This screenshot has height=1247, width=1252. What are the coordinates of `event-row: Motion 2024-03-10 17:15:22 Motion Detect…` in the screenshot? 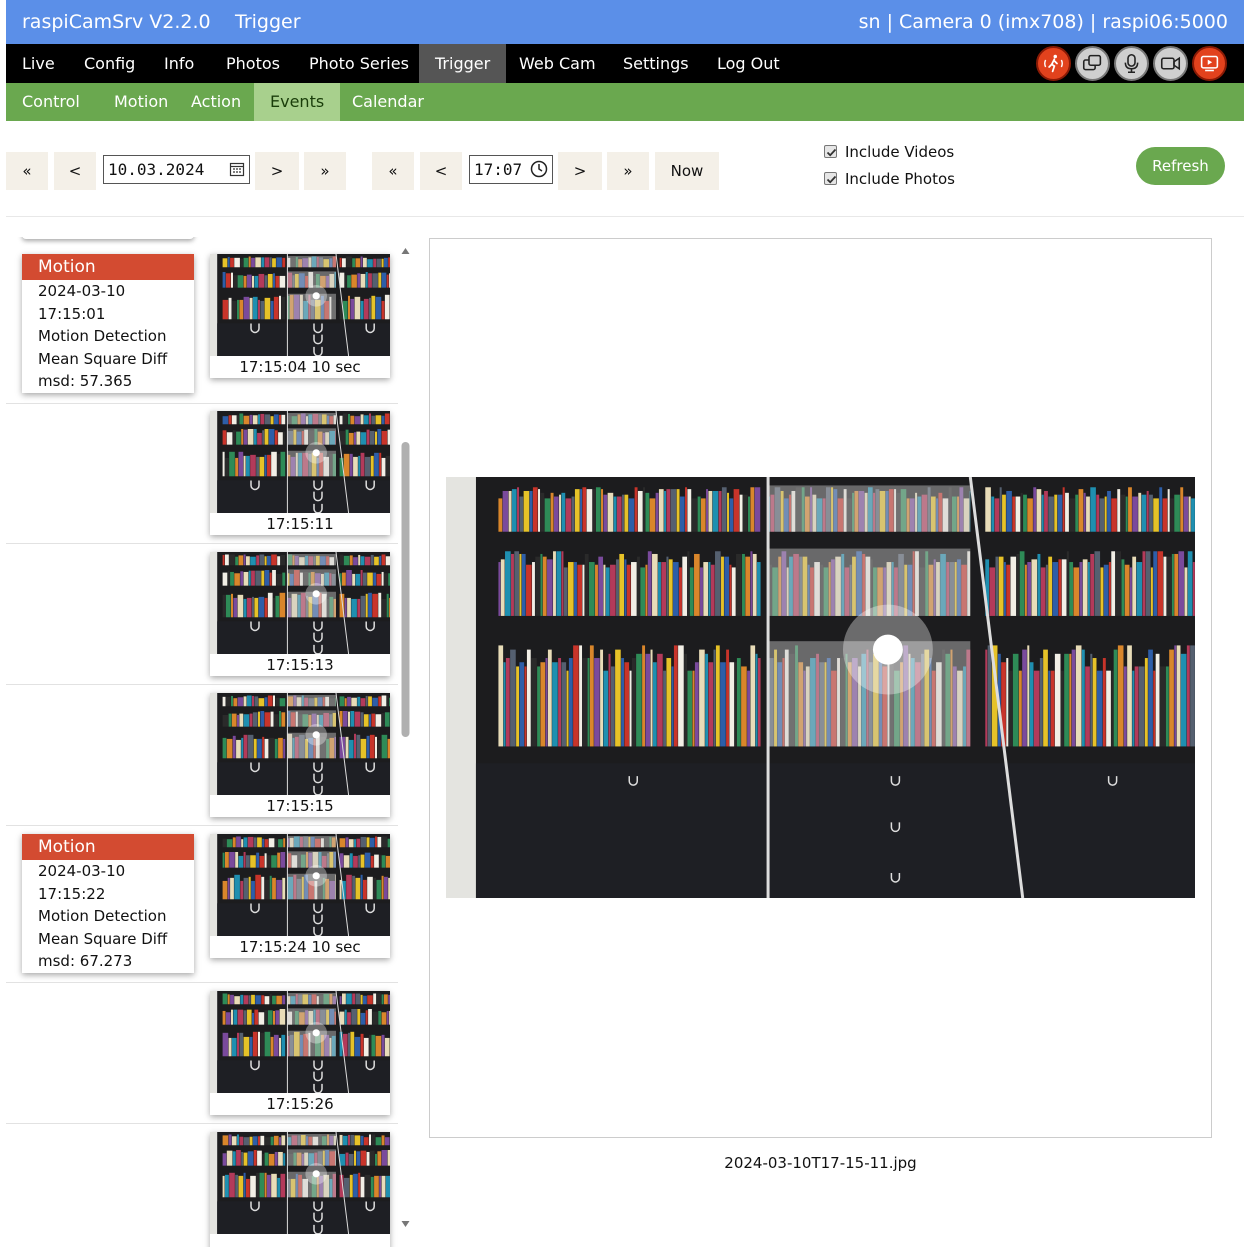 It's located at (202, 904).